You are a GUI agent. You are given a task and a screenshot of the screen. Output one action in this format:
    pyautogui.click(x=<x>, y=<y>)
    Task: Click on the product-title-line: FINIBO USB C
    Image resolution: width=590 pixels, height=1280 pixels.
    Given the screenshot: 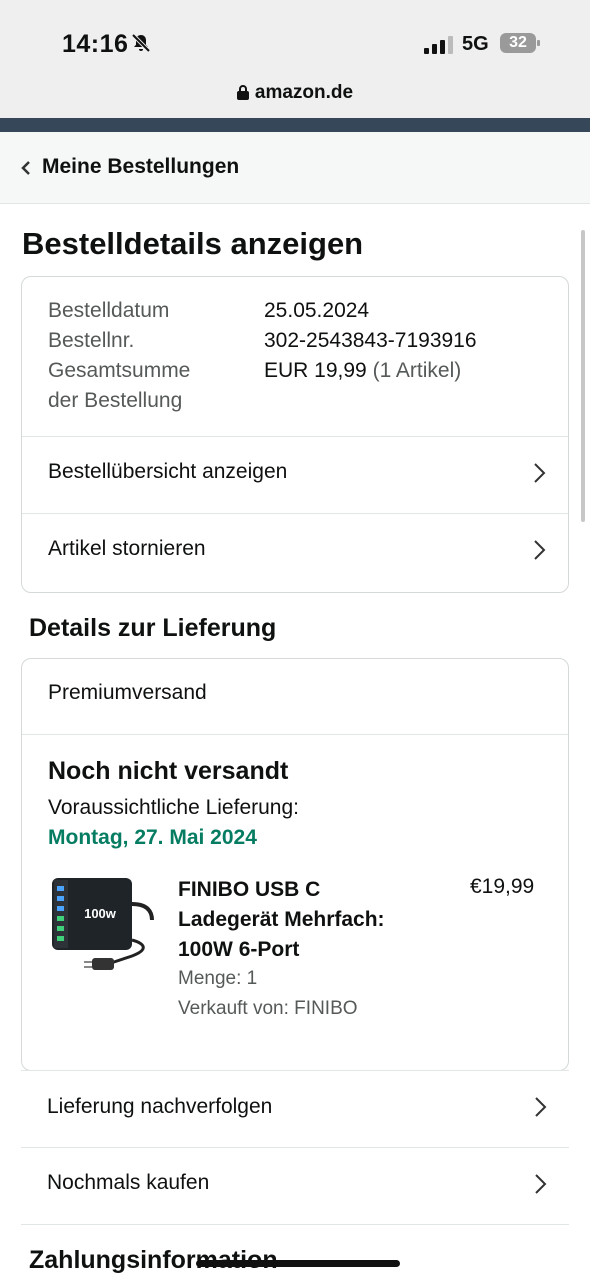 What is the action you would take?
    pyautogui.click(x=249, y=889)
    